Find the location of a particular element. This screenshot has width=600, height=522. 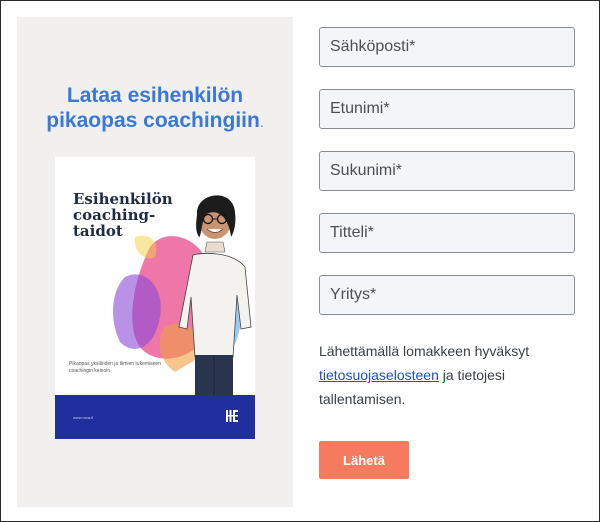

submit-button: Lähetä is located at coordinates (364, 460).